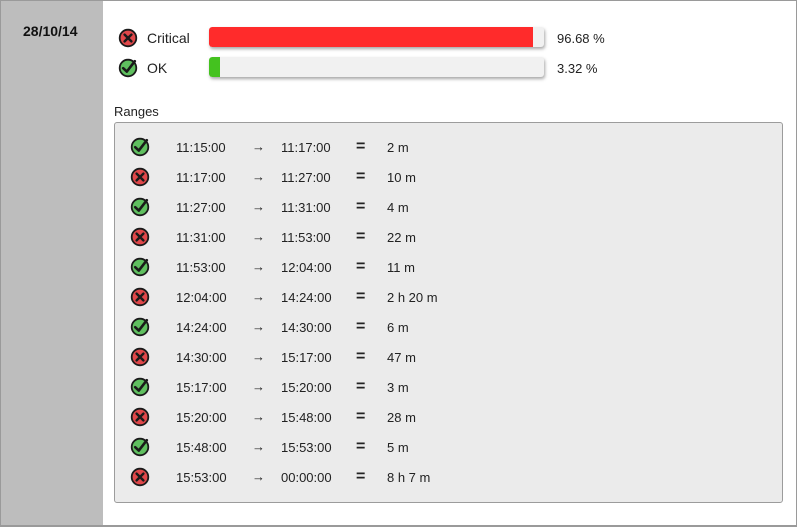 The width and height of the screenshot is (797, 528). What do you see at coordinates (448, 267) in the screenshot?
I see `range-row: 11:53:00 → 12:04:00 = 11 m` at bounding box center [448, 267].